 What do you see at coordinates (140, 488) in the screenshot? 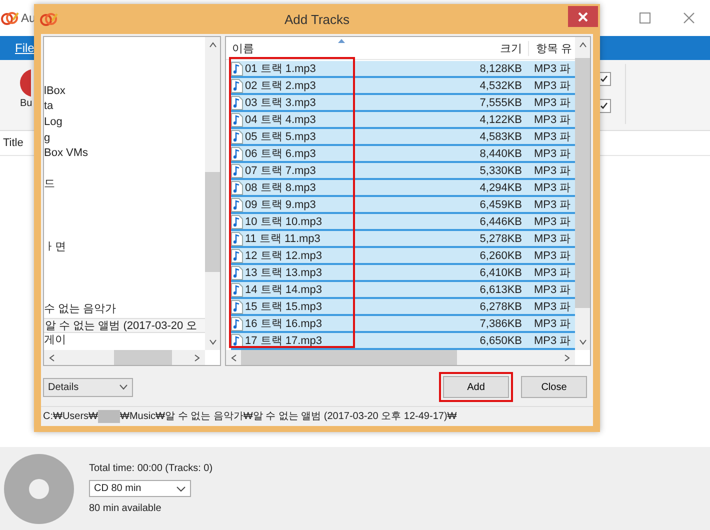
I see `media-dropdown: CD 80 min` at bounding box center [140, 488].